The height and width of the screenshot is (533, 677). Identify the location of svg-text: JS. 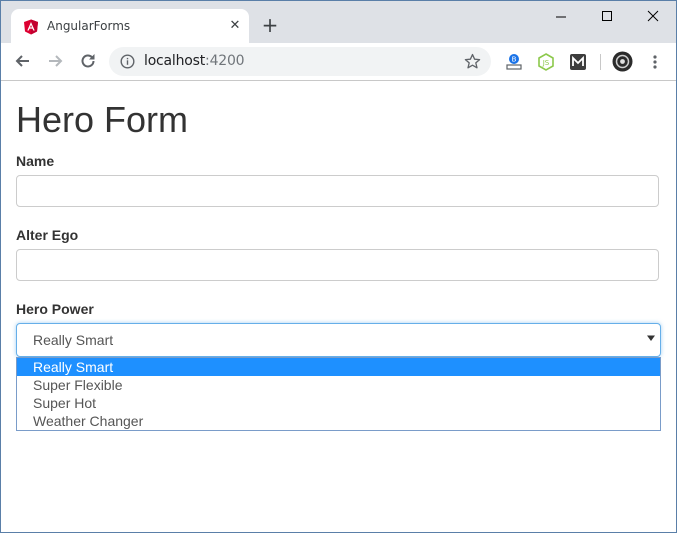
(546, 63).